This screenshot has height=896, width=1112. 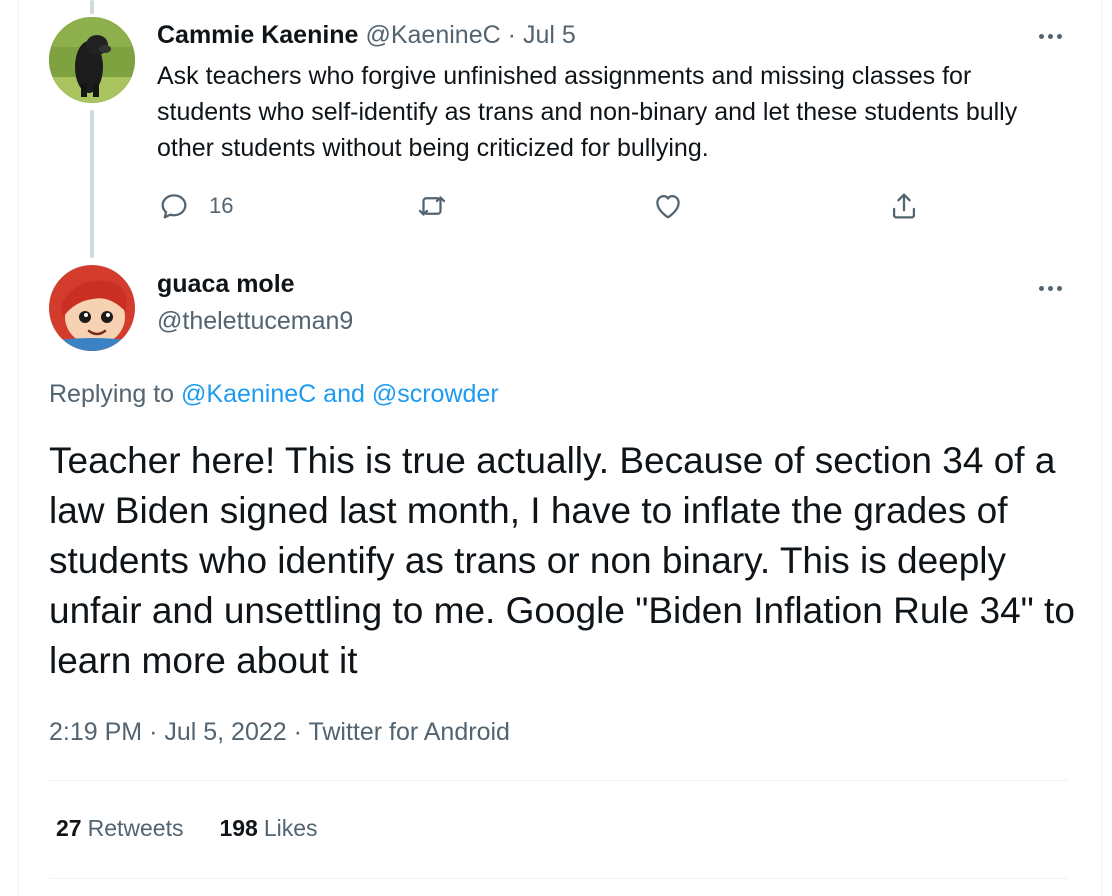 I want to click on retweets-count: 27, so click(x=69, y=828).